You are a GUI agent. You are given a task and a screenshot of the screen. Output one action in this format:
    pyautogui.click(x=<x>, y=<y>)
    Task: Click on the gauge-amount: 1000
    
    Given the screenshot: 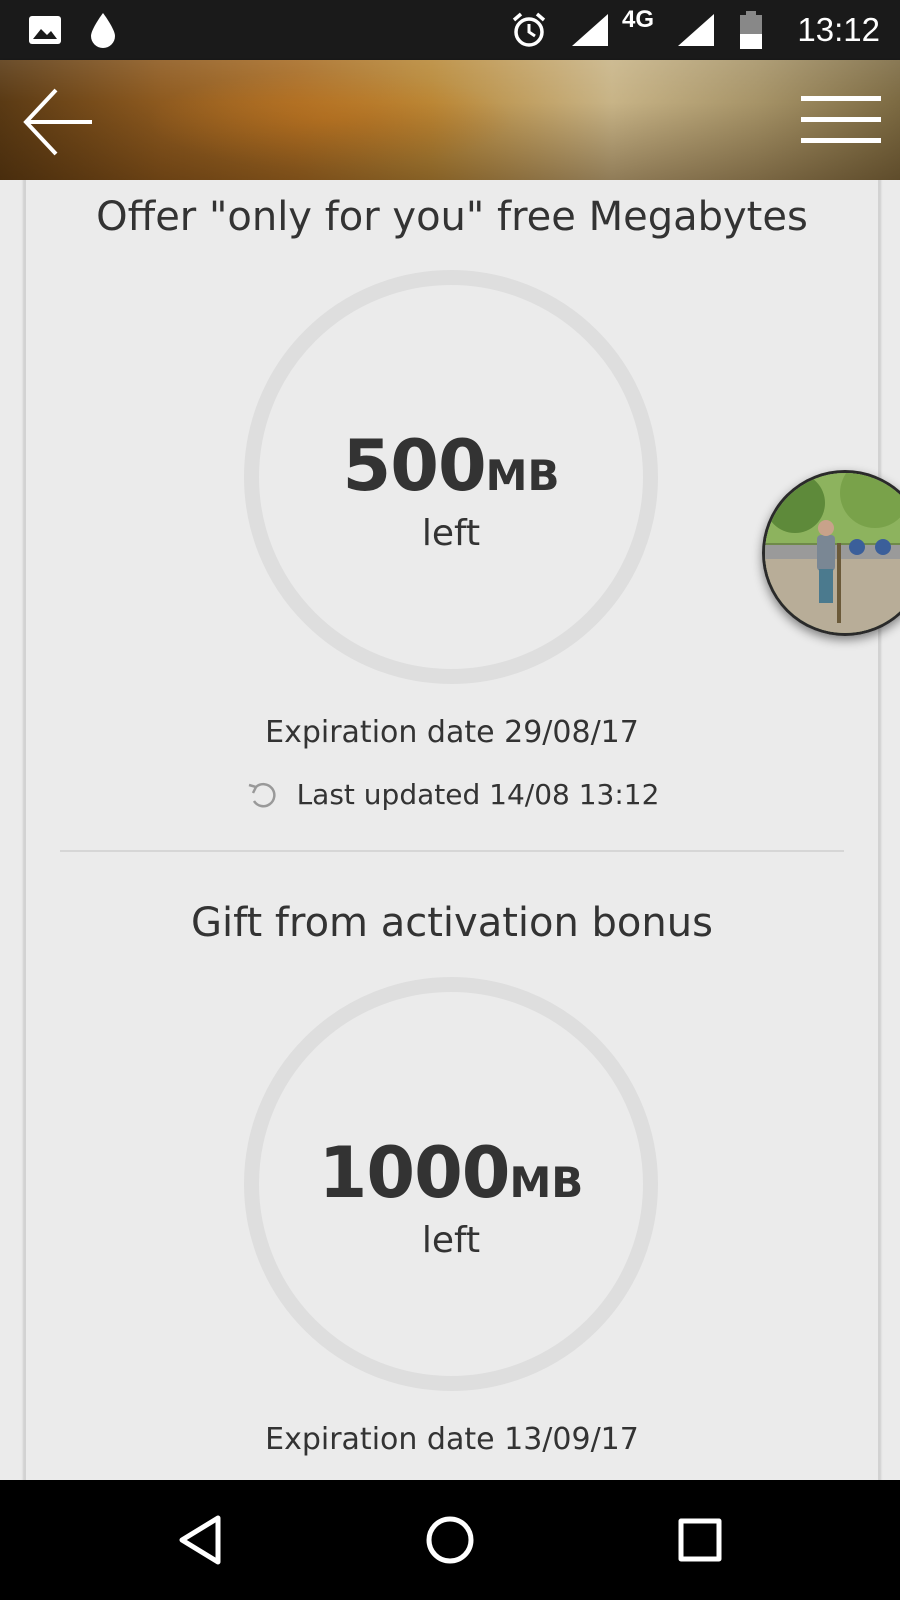 What is the action you would take?
    pyautogui.click(x=414, y=1173)
    